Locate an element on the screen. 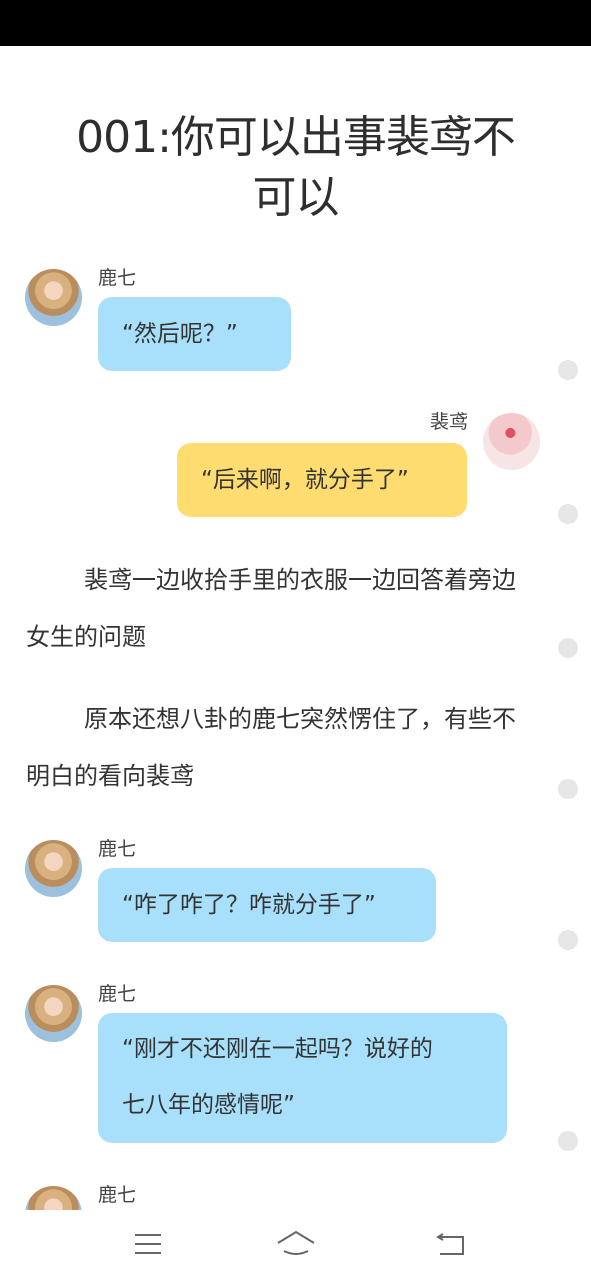 The height and width of the screenshot is (1280, 591). navigation-bar is located at coordinates (295, 1245).